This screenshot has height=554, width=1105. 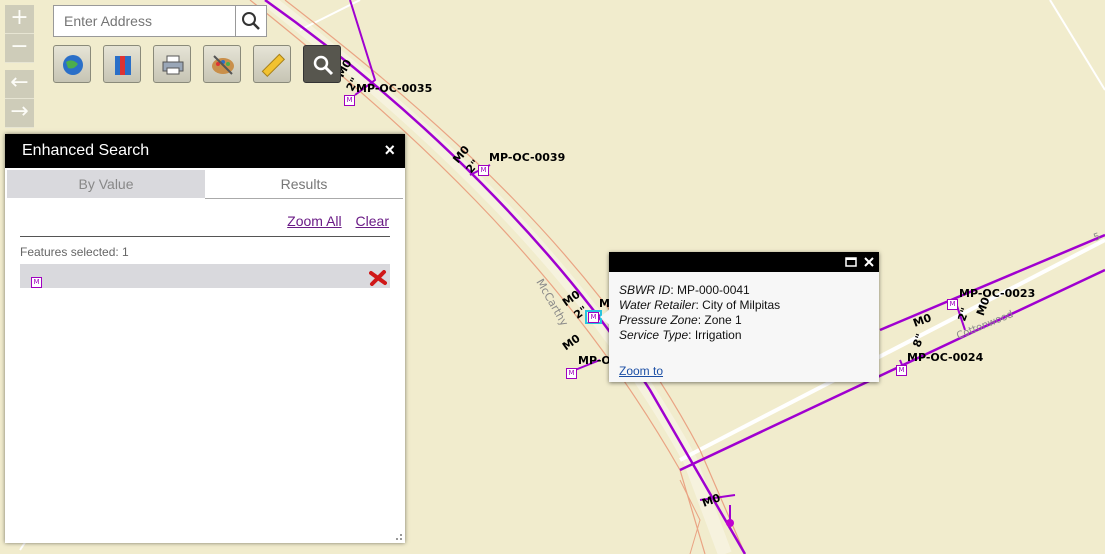 I want to click on results-actions: Zoom All Clear, so click(x=333, y=221).